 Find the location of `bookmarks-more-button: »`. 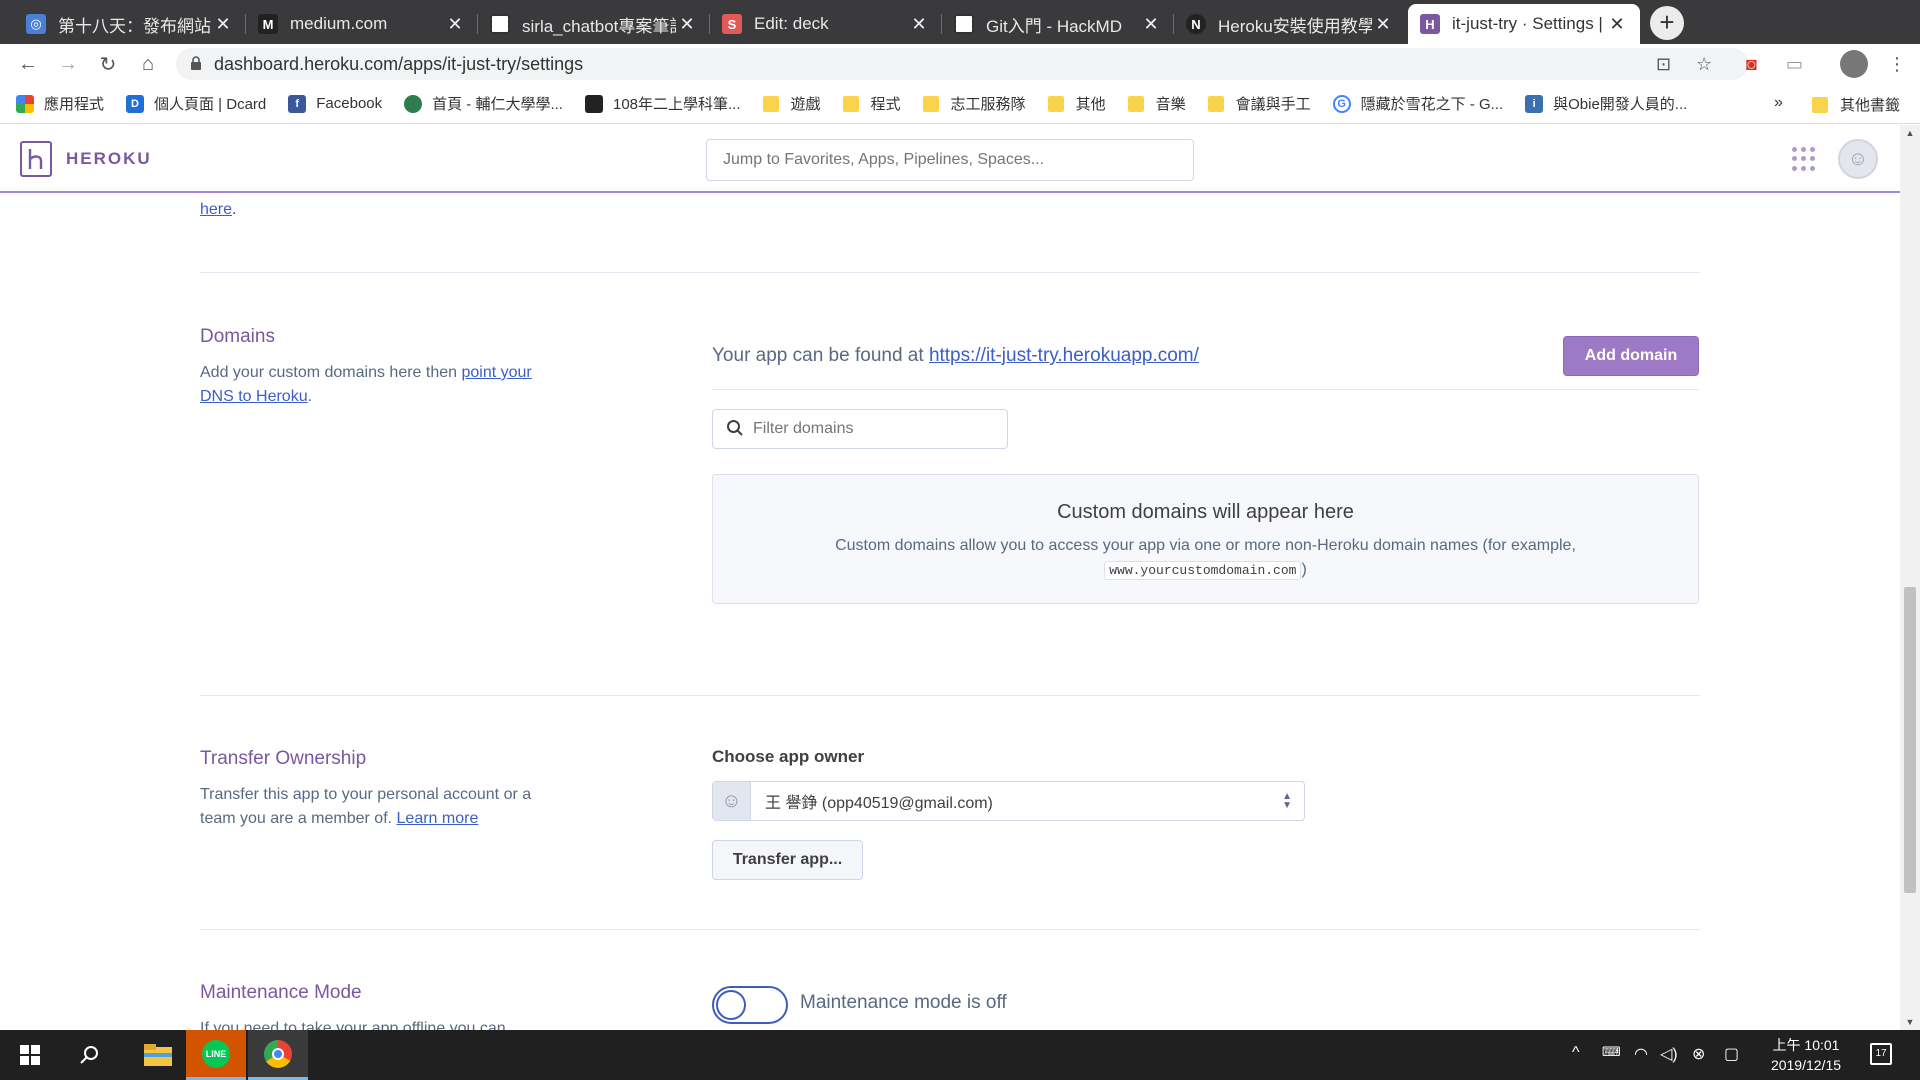

bookmarks-more-button: » is located at coordinates (1778, 103).